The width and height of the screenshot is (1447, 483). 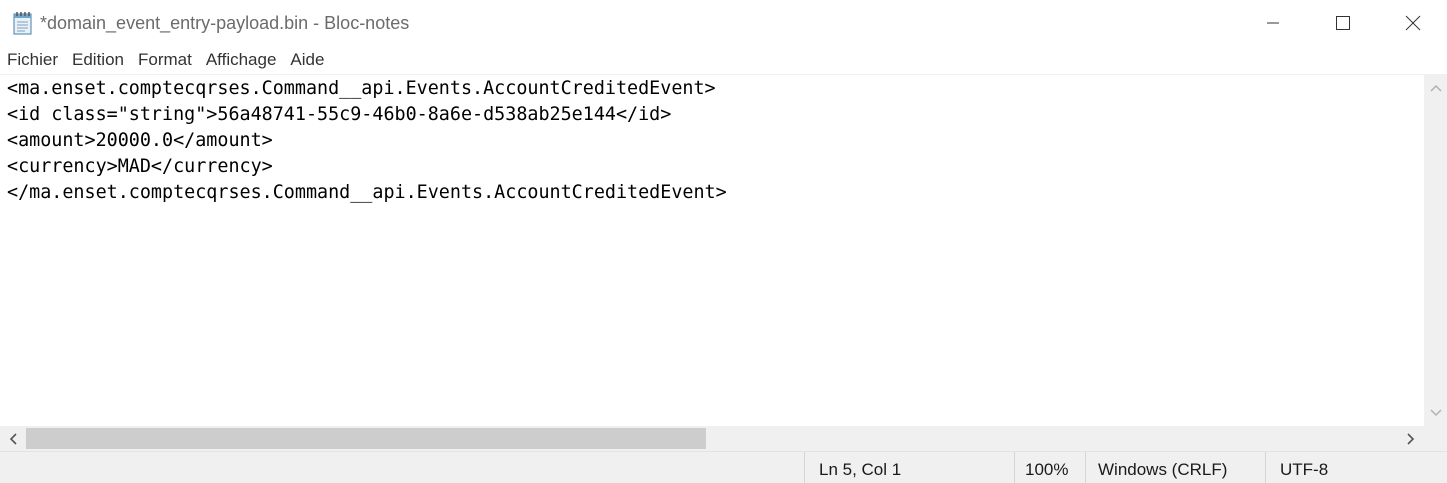 I want to click on scroll-down-button, so click(x=1435, y=412).